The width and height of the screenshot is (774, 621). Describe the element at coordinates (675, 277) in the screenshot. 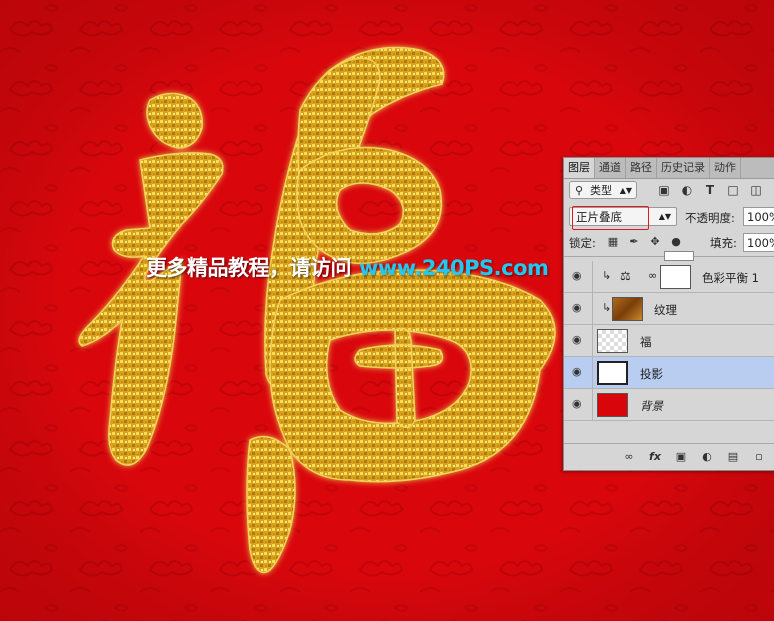

I see `layer-mask-thumbnail` at that location.